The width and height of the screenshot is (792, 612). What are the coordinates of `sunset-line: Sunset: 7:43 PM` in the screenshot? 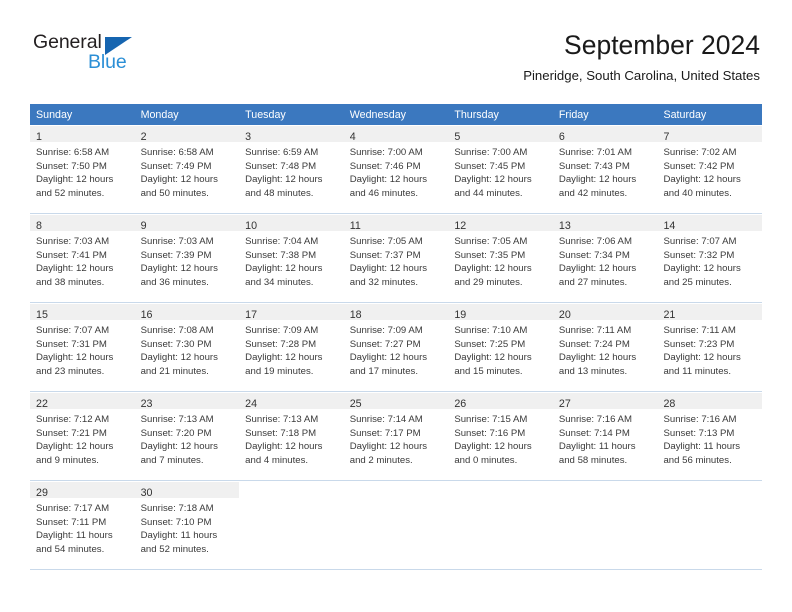 It's located at (594, 166).